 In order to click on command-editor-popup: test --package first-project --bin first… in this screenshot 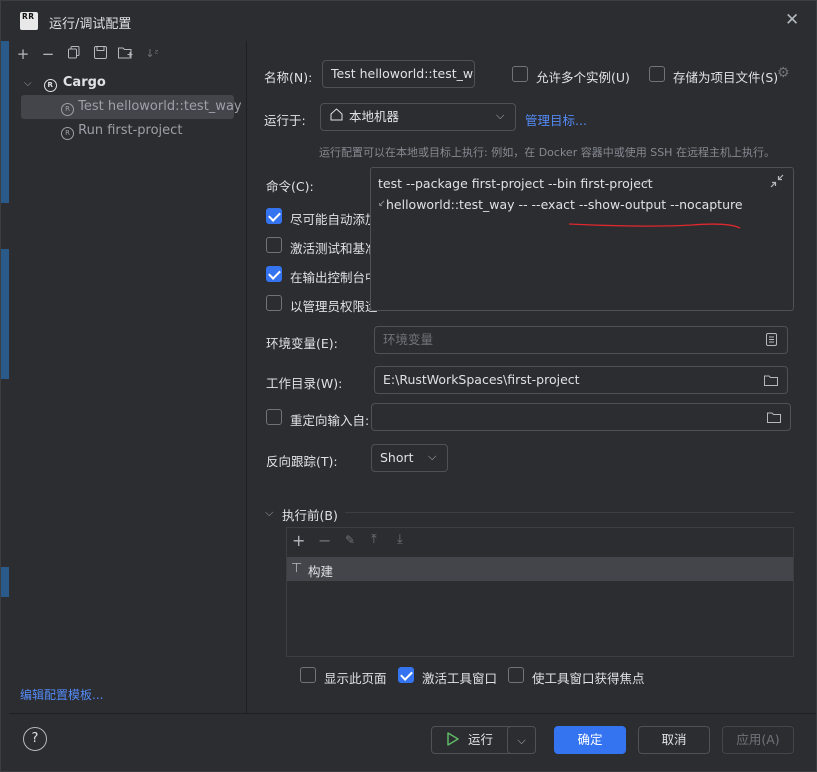, I will do `click(582, 239)`.